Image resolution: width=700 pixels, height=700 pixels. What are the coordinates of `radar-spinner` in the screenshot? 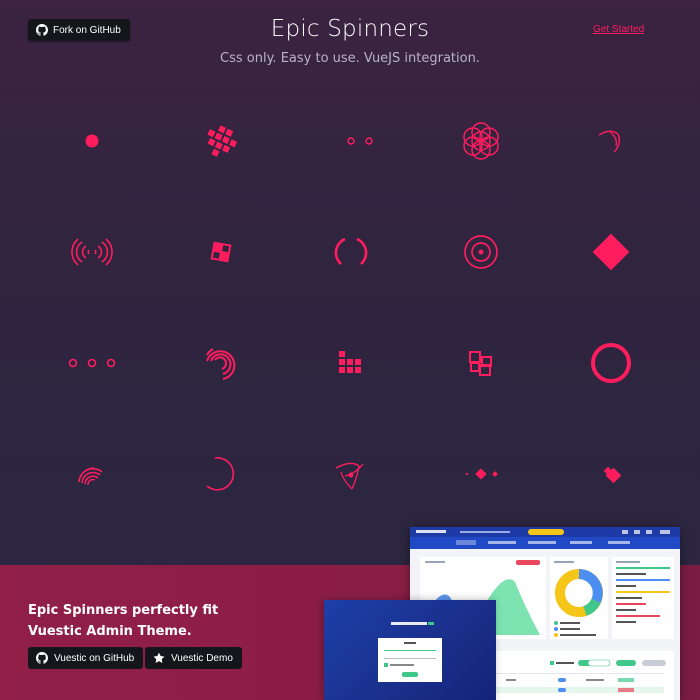 It's located at (92, 252).